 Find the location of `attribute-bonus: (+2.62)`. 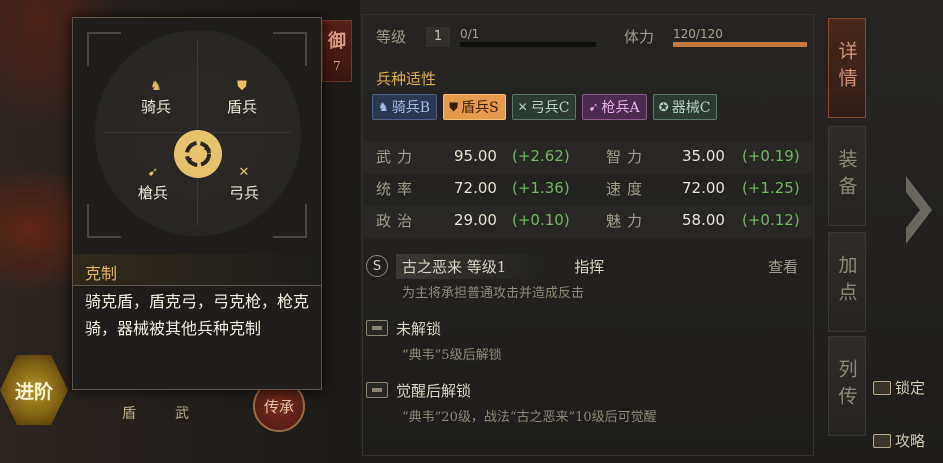

attribute-bonus: (+2.62) is located at coordinates (541, 156).